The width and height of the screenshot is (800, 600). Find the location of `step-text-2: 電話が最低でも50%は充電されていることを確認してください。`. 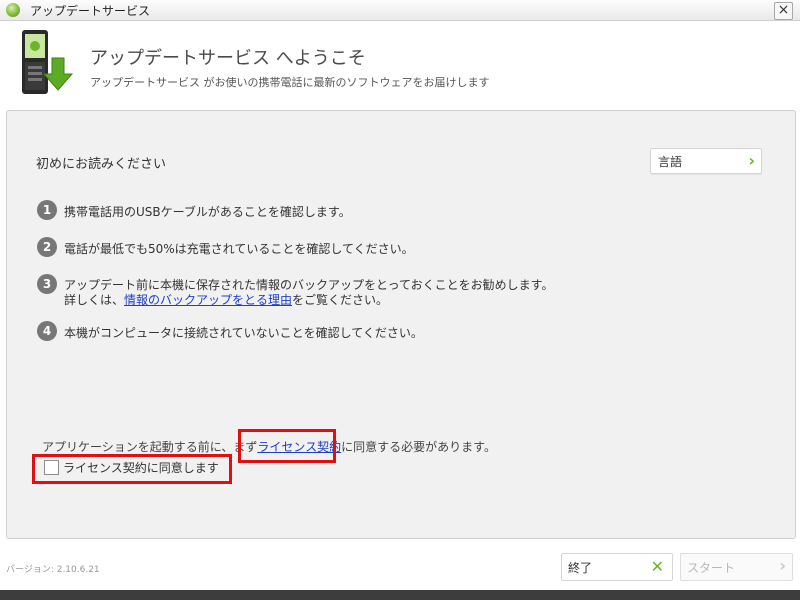

step-text-2: 電話が最低でも50%は充電されていることを確認してください。 is located at coordinates (239, 249).